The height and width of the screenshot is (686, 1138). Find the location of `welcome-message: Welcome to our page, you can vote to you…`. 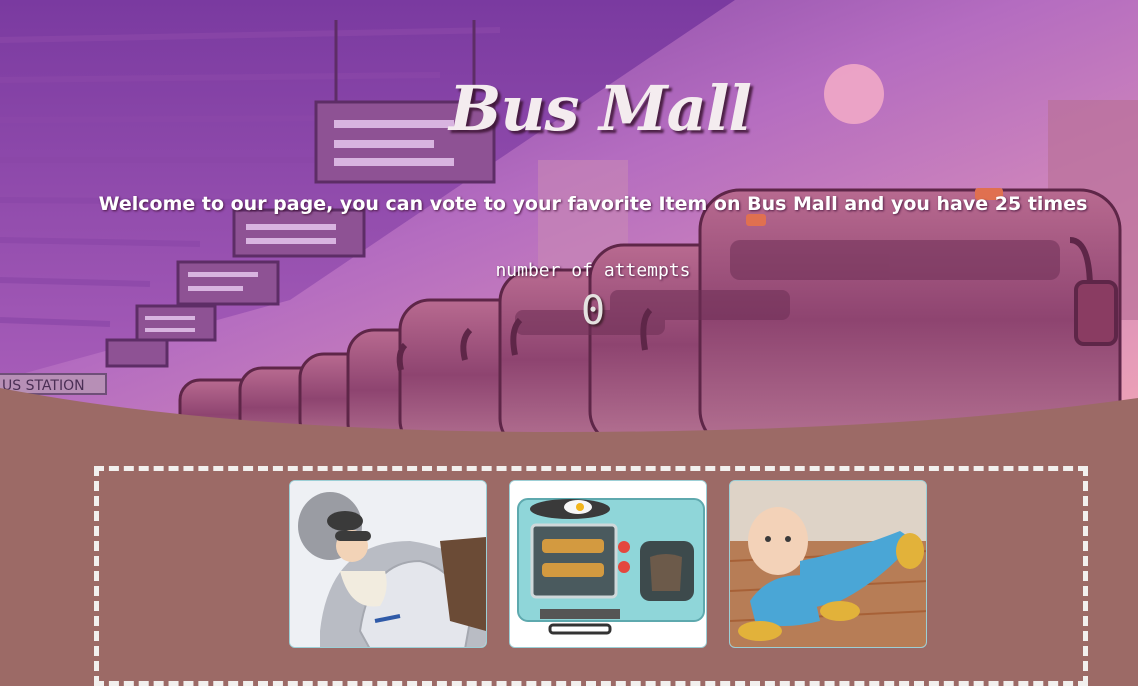

welcome-message: Welcome to our page, you can vote to you… is located at coordinates (593, 204).